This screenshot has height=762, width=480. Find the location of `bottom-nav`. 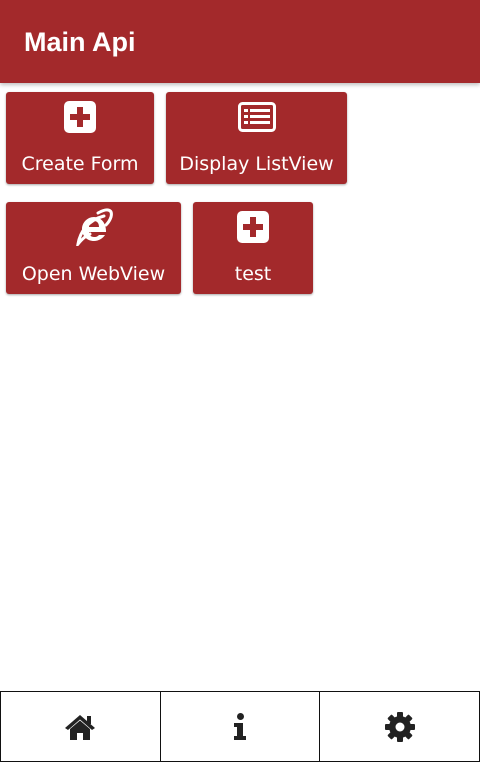

bottom-nav is located at coordinates (240, 726).